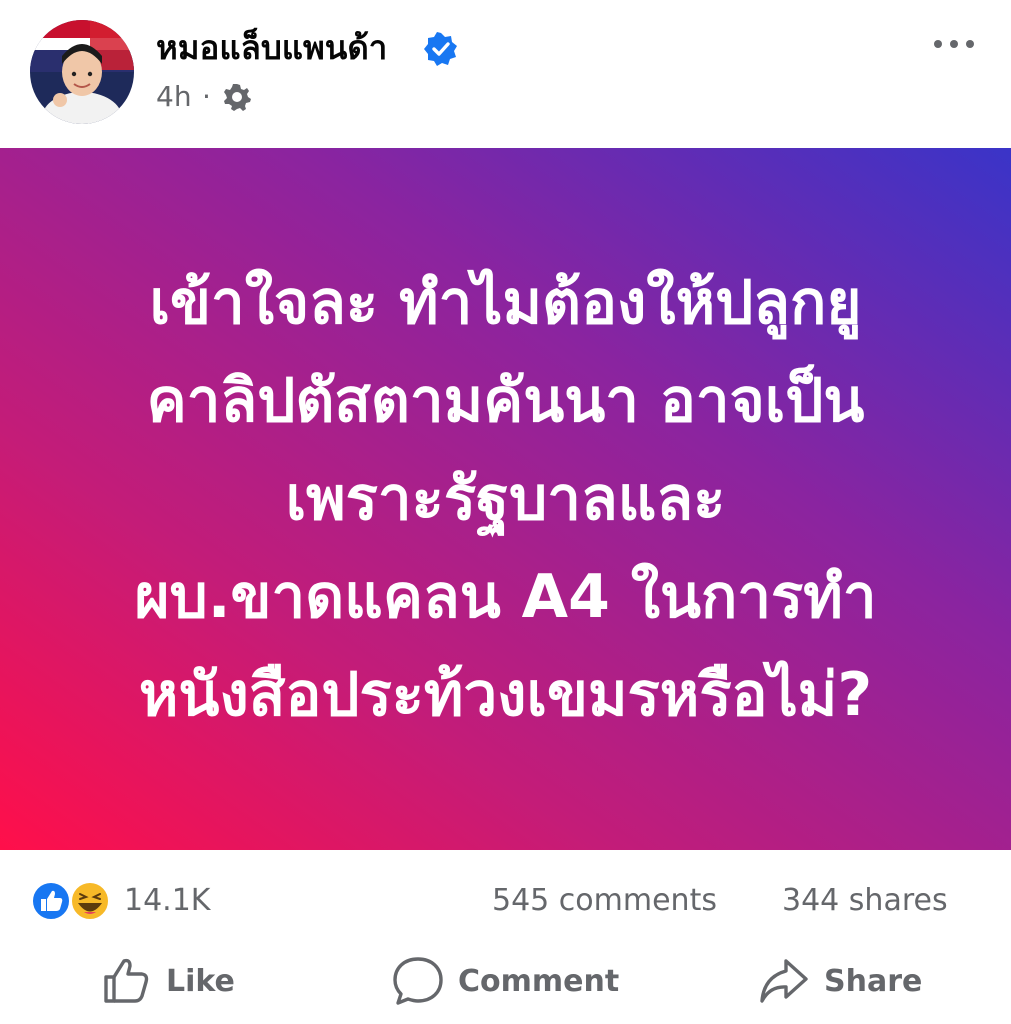 The height and width of the screenshot is (1024, 1011). What do you see at coordinates (505, 74) in the screenshot?
I see `post-header: หมอแล็บแพนด้า 4h ·` at bounding box center [505, 74].